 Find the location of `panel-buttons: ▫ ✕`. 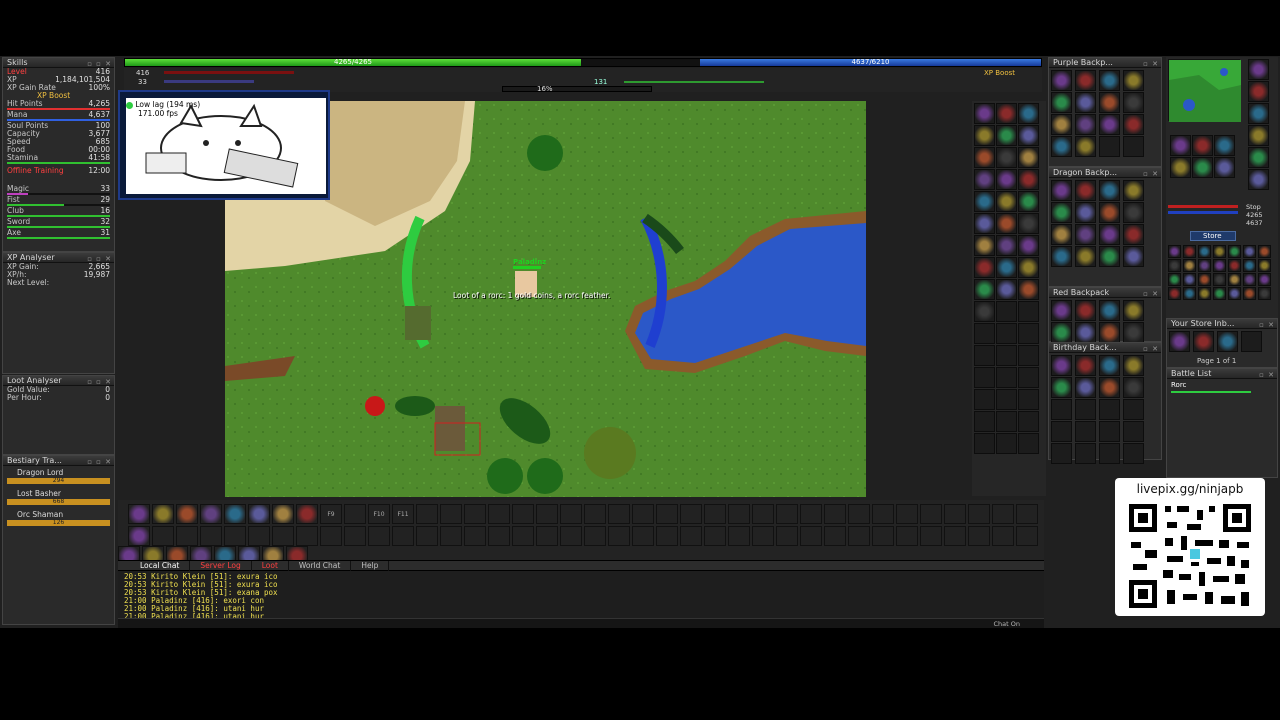

panel-buttons: ▫ ✕ is located at coordinates (1151, 349).